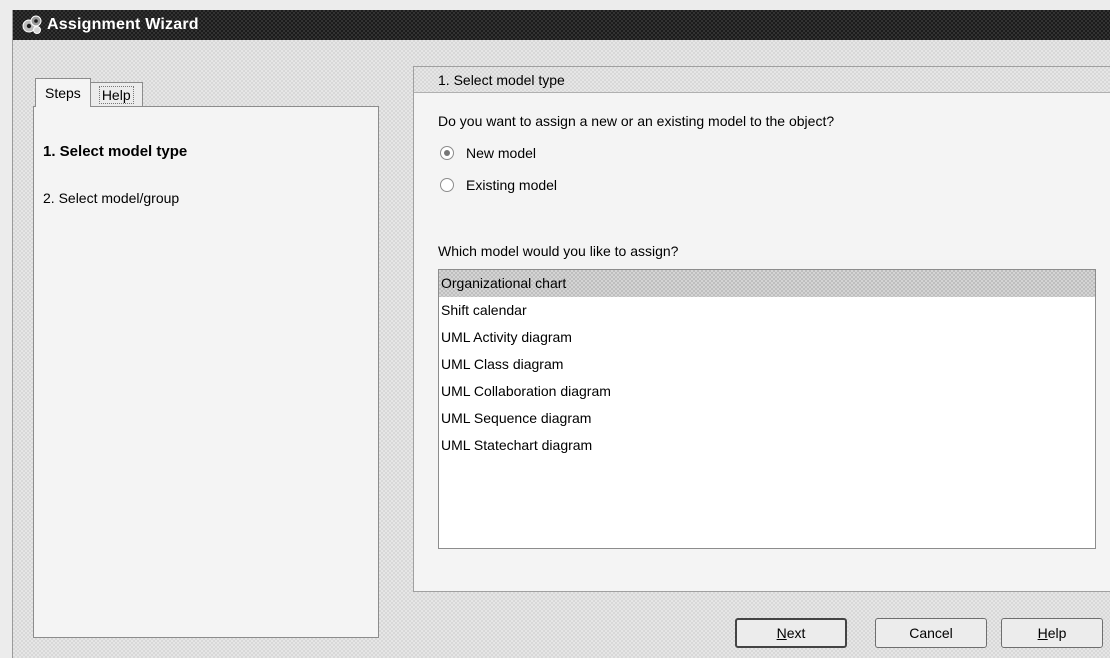 The image size is (1110, 658). What do you see at coordinates (762, 80) in the screenshot?
I see `step-header: 1. Select model type` at bounding box center [762, 80].